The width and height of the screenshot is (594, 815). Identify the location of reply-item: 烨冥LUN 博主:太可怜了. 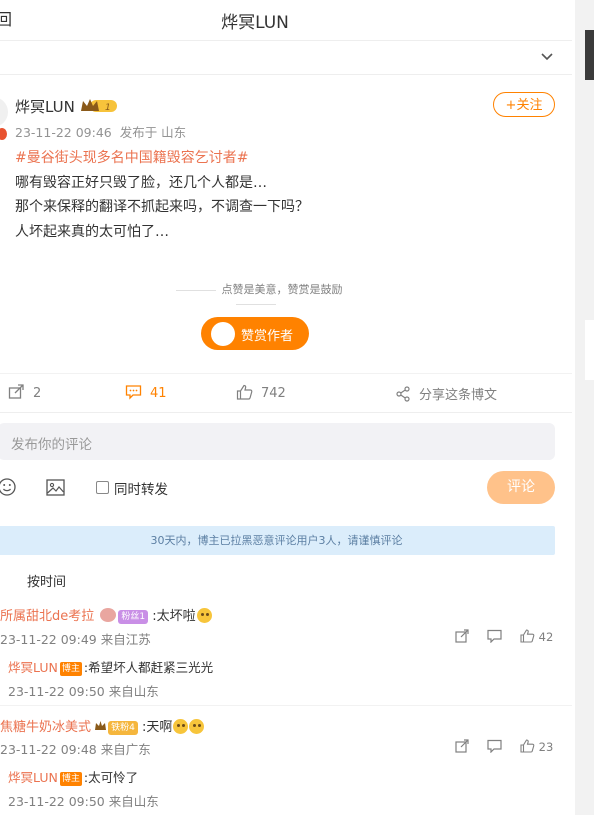
(73, 776).